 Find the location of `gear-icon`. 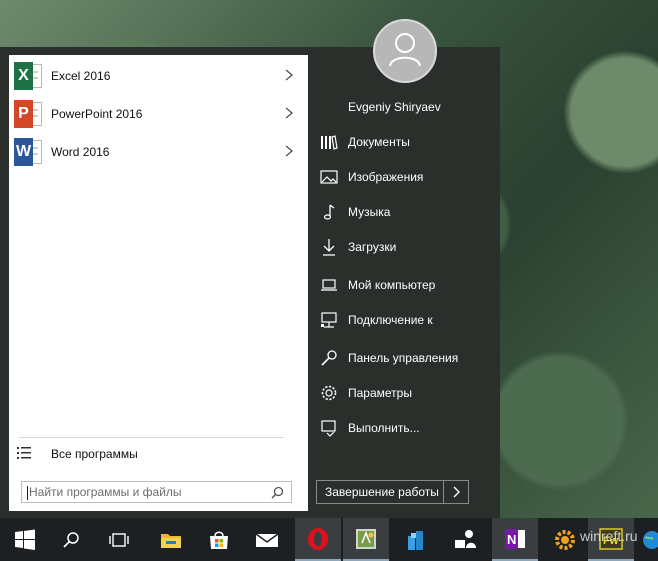

gear-icon is located at coordinates (329, 393).